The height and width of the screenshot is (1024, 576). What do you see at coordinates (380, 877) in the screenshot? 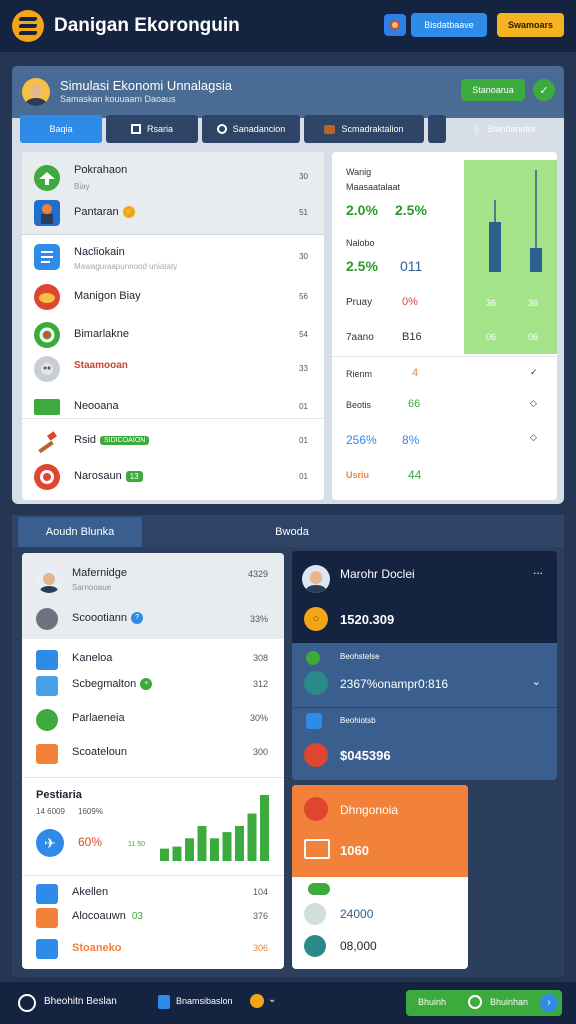
I see `orange-summary-card: Dhngonoia 1060 24000 08,000` at bounding box center [380, 877].